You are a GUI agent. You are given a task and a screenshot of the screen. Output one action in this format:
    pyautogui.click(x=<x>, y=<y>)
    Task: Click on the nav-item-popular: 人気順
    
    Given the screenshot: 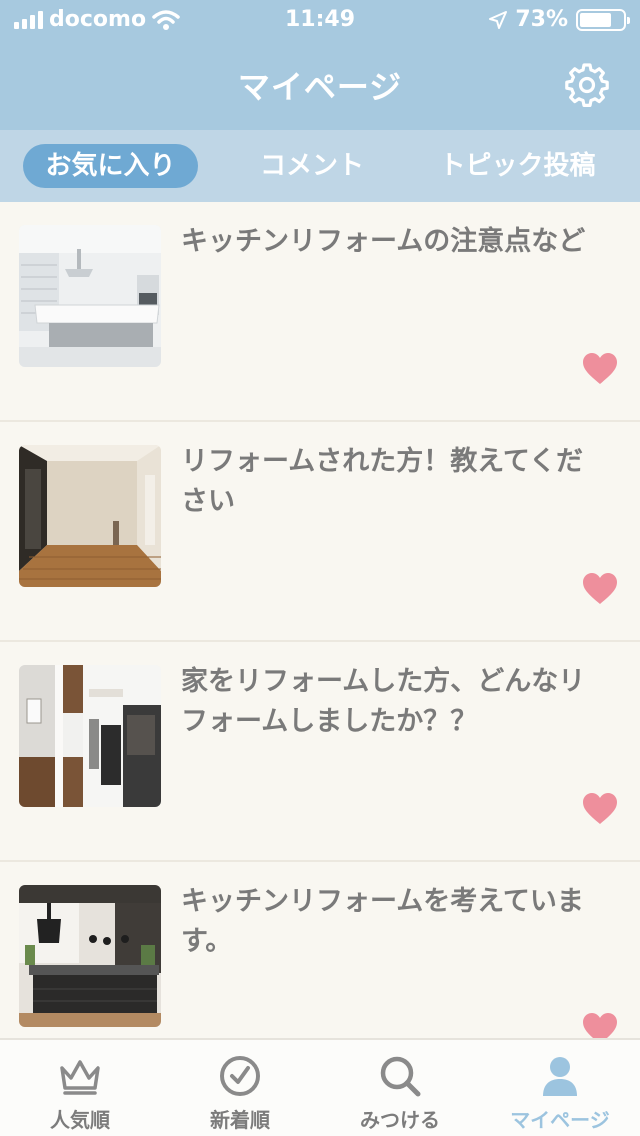 What is the action you would take?
    pyautogui.click(x=80, y=1088)
    